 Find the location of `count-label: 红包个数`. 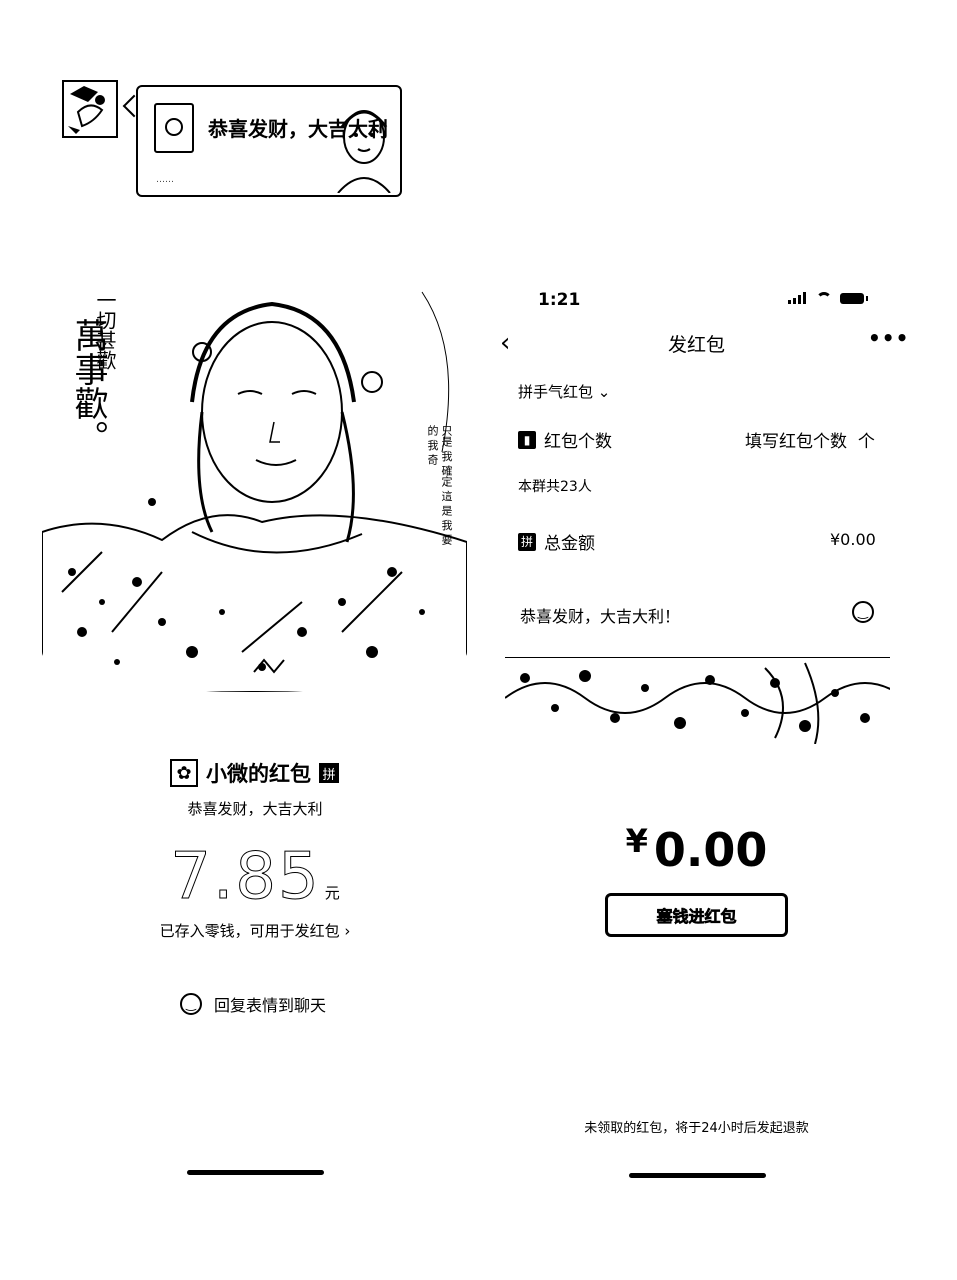

count-label: 红包个数 is located at coordinates (578, 442).